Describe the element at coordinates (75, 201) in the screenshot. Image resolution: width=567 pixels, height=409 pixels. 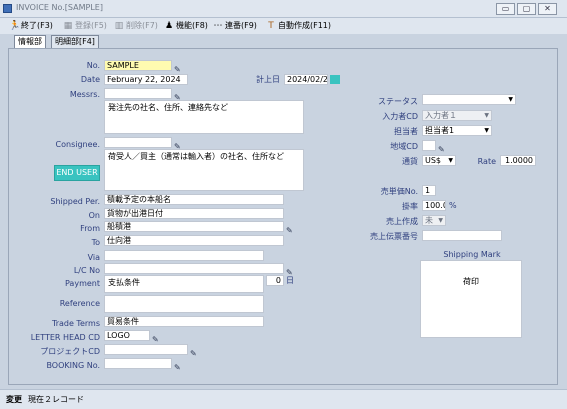
I see `shipped-per-label: Shipped Per.` at that location.